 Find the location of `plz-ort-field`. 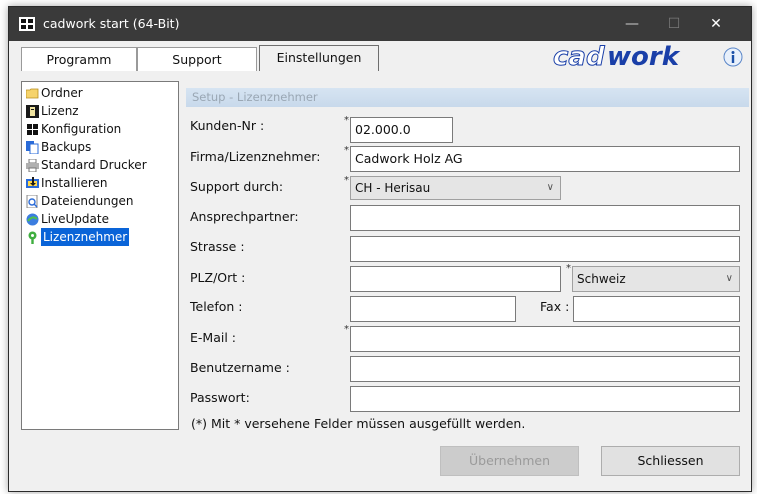

plz-ort-field is located at coordinates (455, 279).